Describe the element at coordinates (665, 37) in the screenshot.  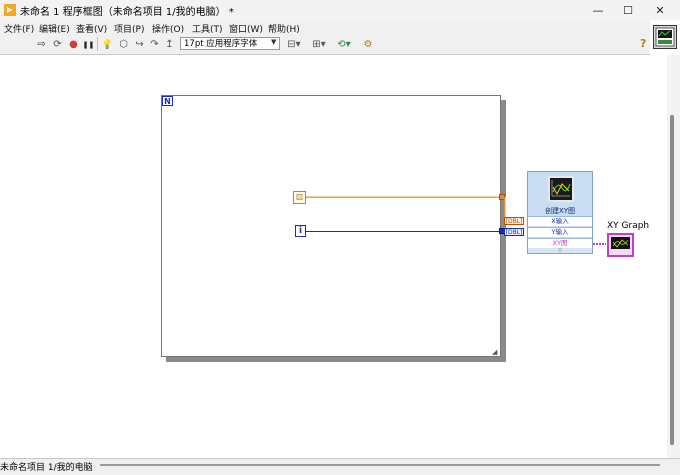
I see `vi-connector-icon` at that location.